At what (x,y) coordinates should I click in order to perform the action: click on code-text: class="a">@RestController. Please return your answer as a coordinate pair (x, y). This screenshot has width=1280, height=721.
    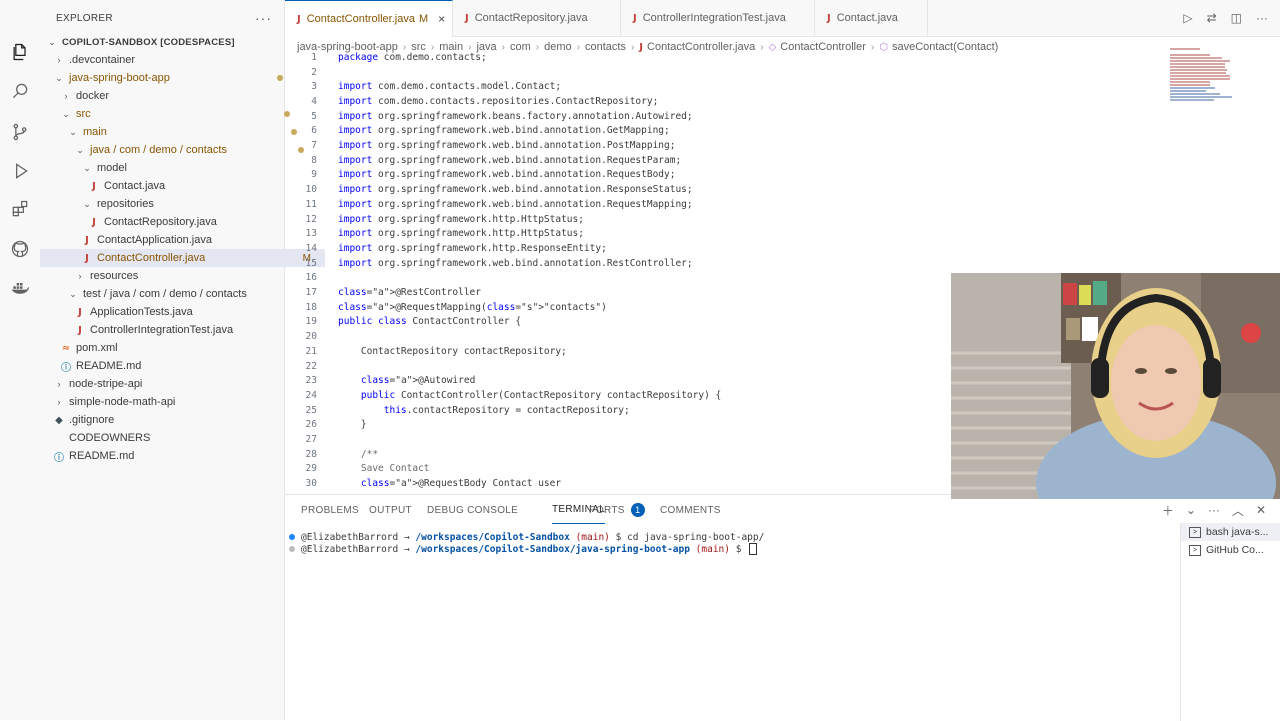
    Looking at the image, I should click on (409, 293).